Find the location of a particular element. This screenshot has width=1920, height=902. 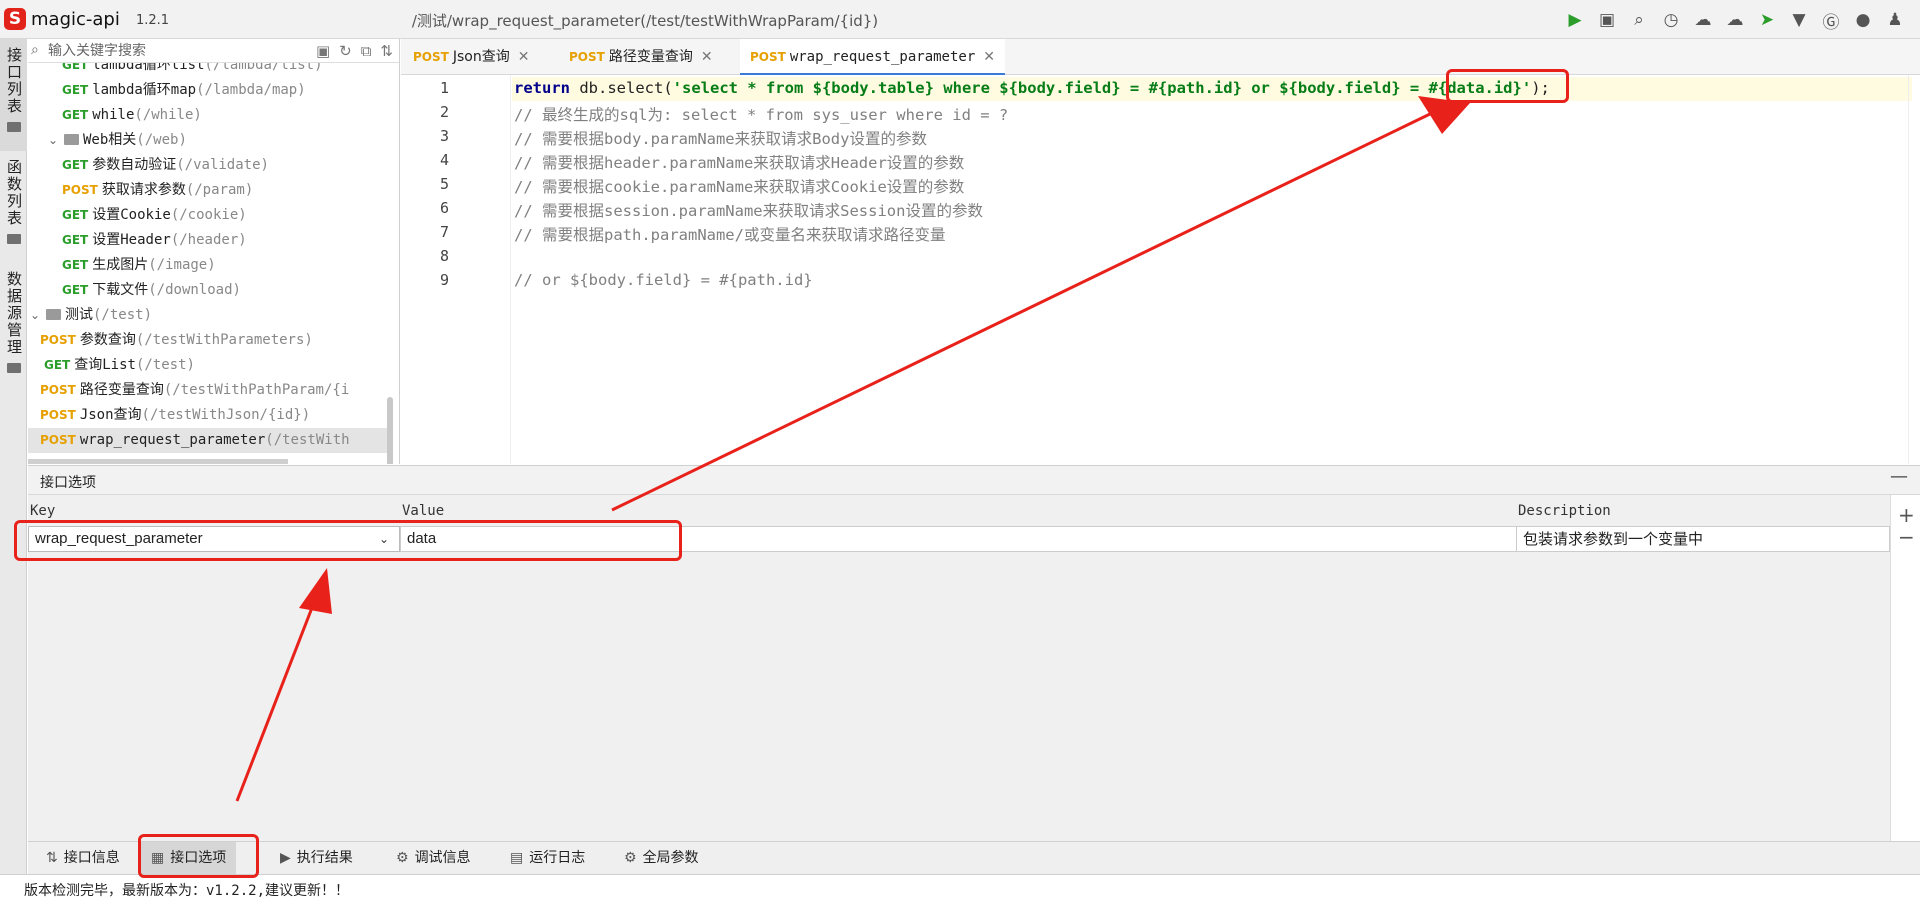

tab-debug-info: ⚙ 调试信息 is located at coordinates (433, 858).